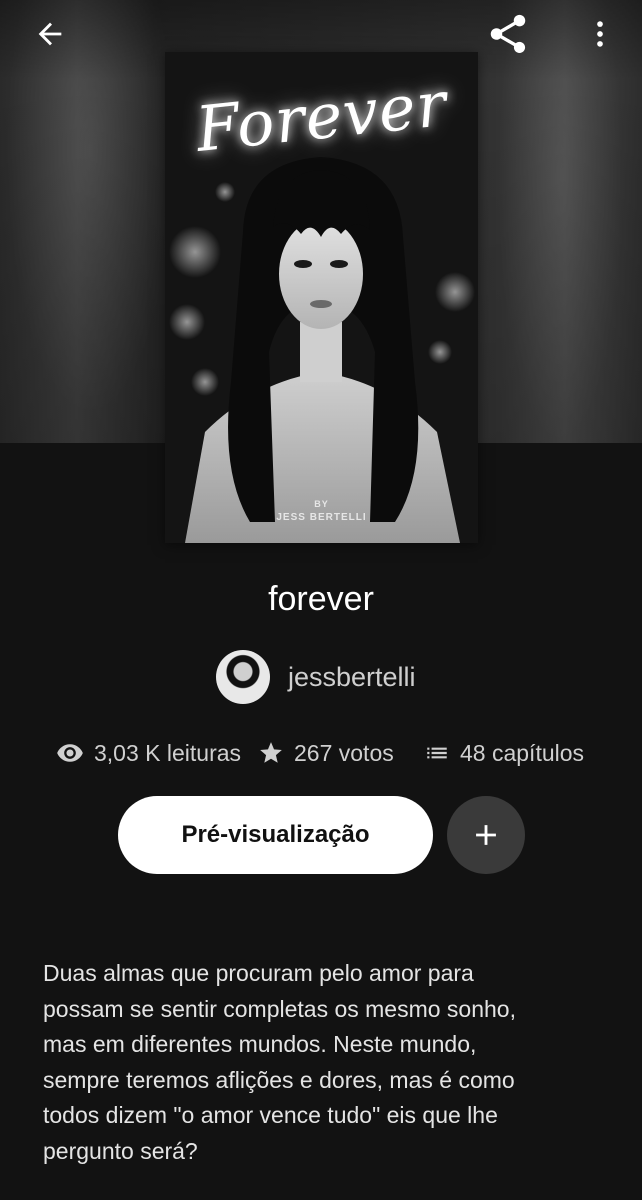  Describe the element at coordinates (243, 677) in the screenshot. I see `author-avatar` at that location.